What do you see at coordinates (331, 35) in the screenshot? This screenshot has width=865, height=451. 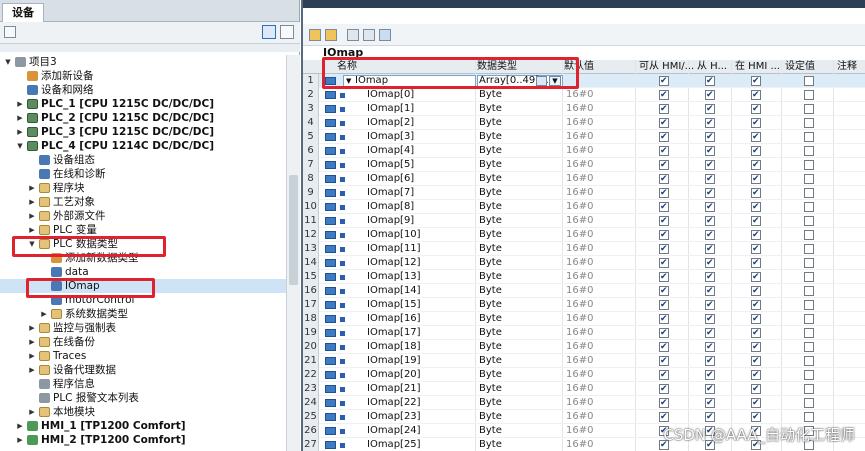 I see `add-row-icon` at bounding box center [331, 35].